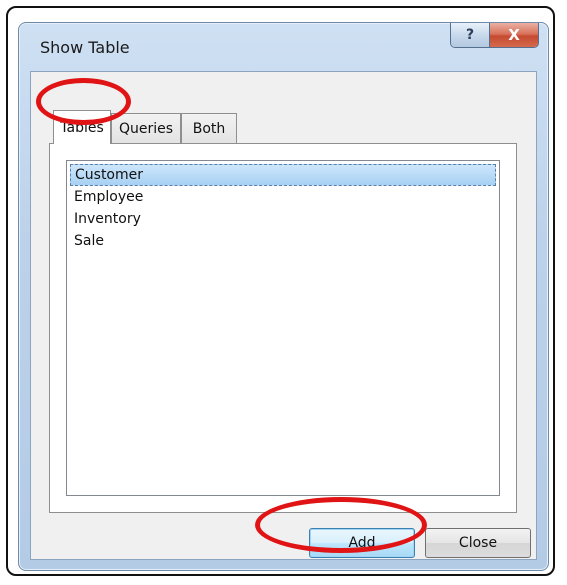  I want to click on tab-tables: Tables, so click(82, 127).